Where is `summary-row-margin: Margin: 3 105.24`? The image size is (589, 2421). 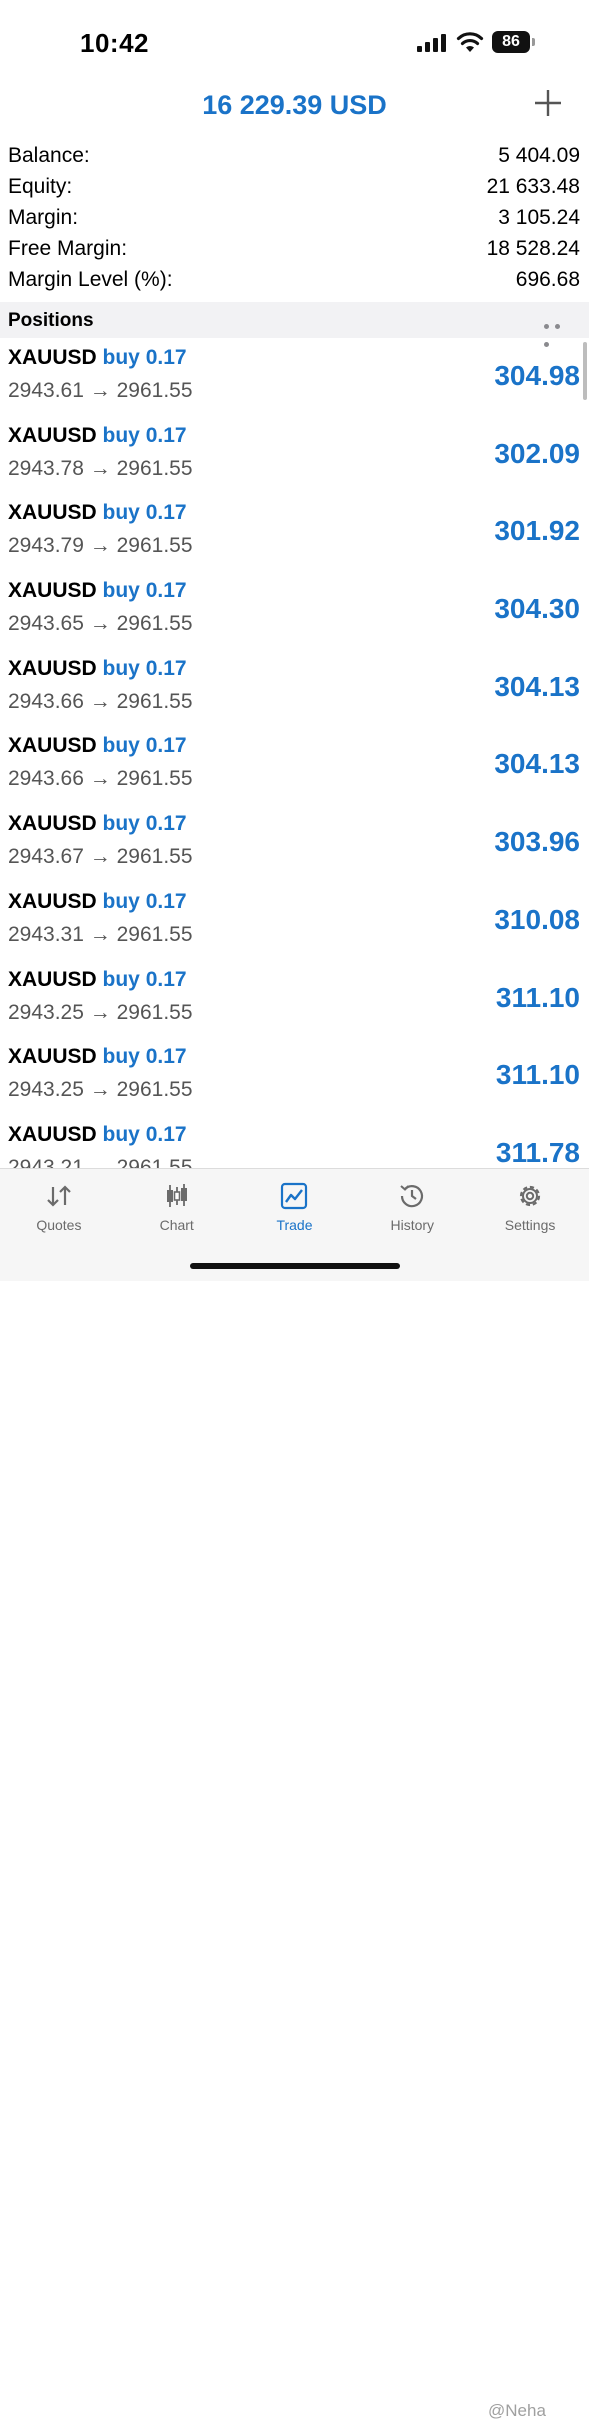
summary-row-margin: Margin: 3 105.24 is located at coordinates (294, 218).